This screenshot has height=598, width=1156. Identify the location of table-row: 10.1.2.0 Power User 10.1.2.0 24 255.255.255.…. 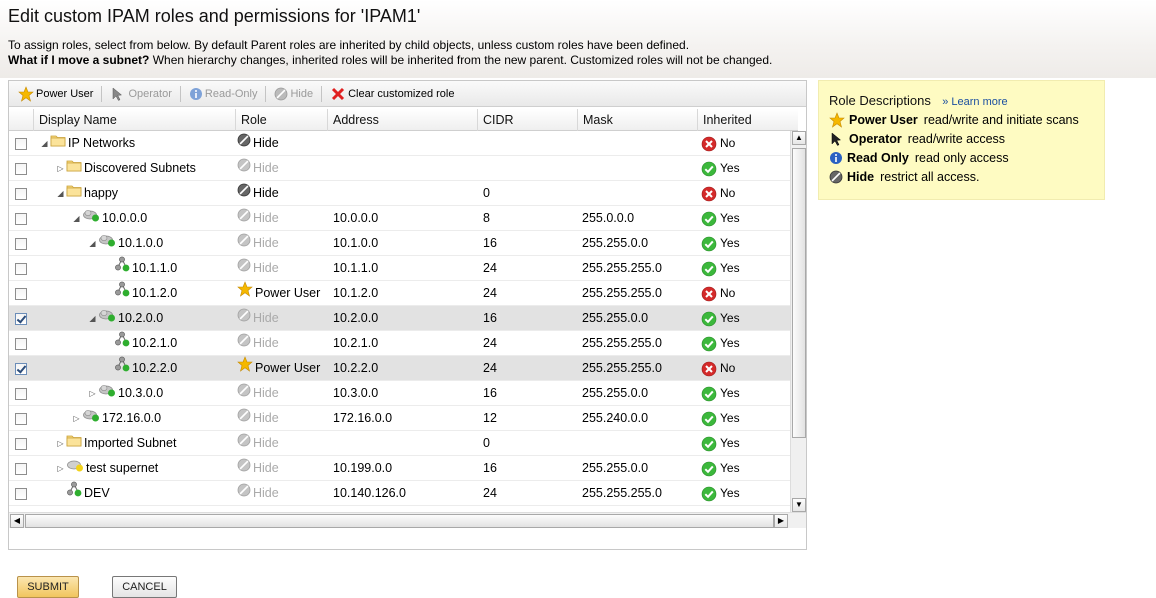
(399, 293).